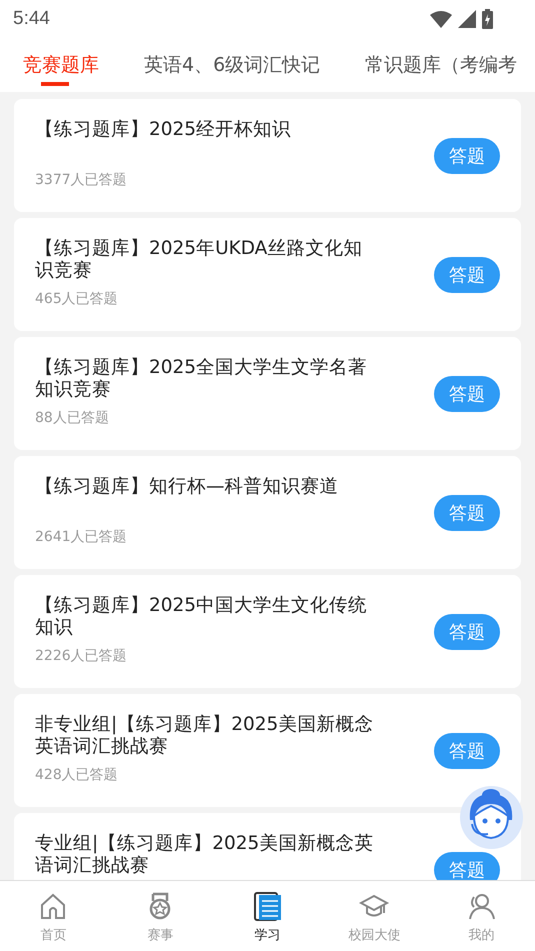  What do you see at coordinates (225, 65) in the screenshot?
I see `tab: 英语4、6级词汇快记` at bounding box center [225, 65].